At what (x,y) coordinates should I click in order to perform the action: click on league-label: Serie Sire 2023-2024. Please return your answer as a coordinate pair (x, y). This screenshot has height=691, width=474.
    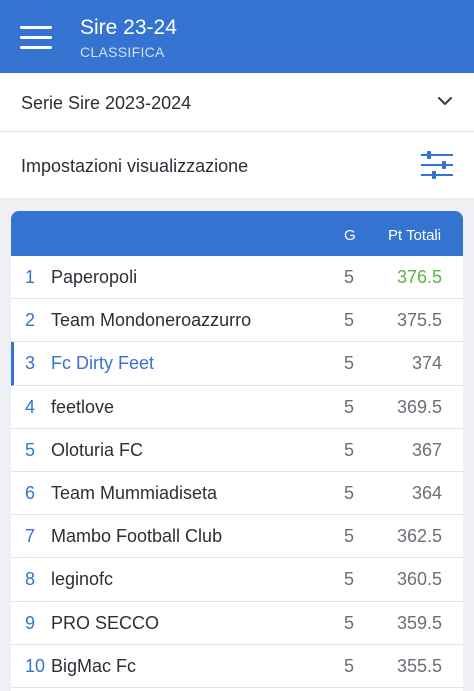
    Looking at the image, I should click on (106, 103).